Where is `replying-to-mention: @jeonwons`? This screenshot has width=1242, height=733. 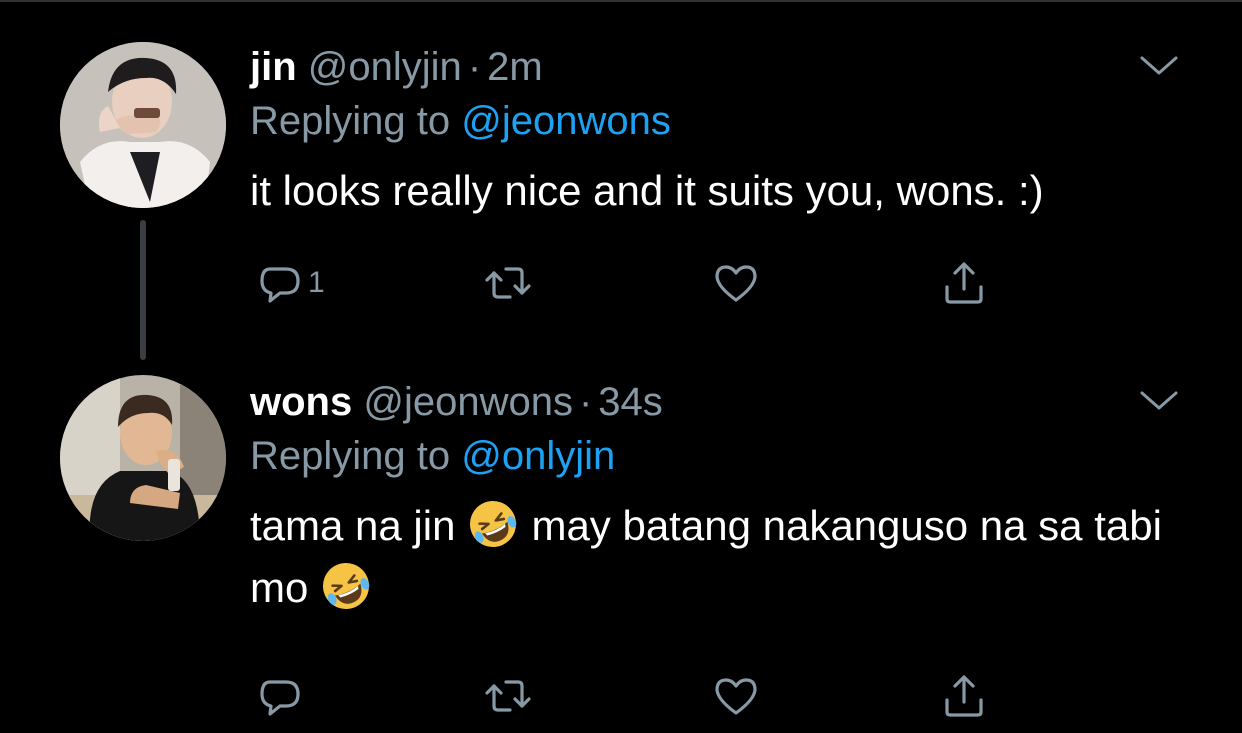 replying-to-mention: @jeonwons is located at coordinates (566, 121).